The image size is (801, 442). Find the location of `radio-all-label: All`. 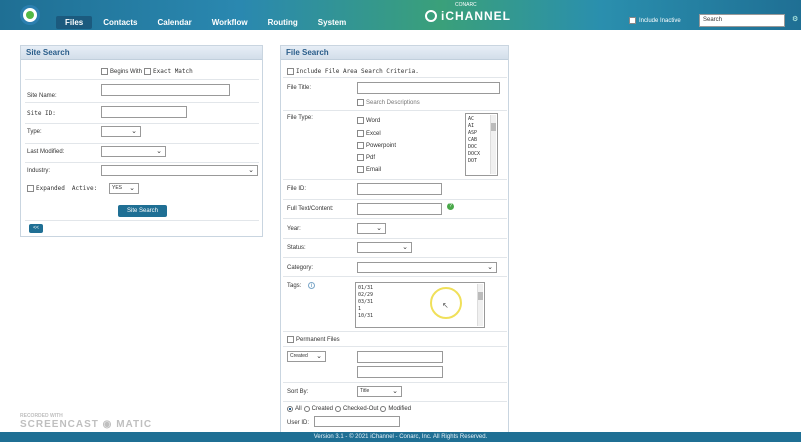

radio-all-label: All is located at coordinates (298, 409).